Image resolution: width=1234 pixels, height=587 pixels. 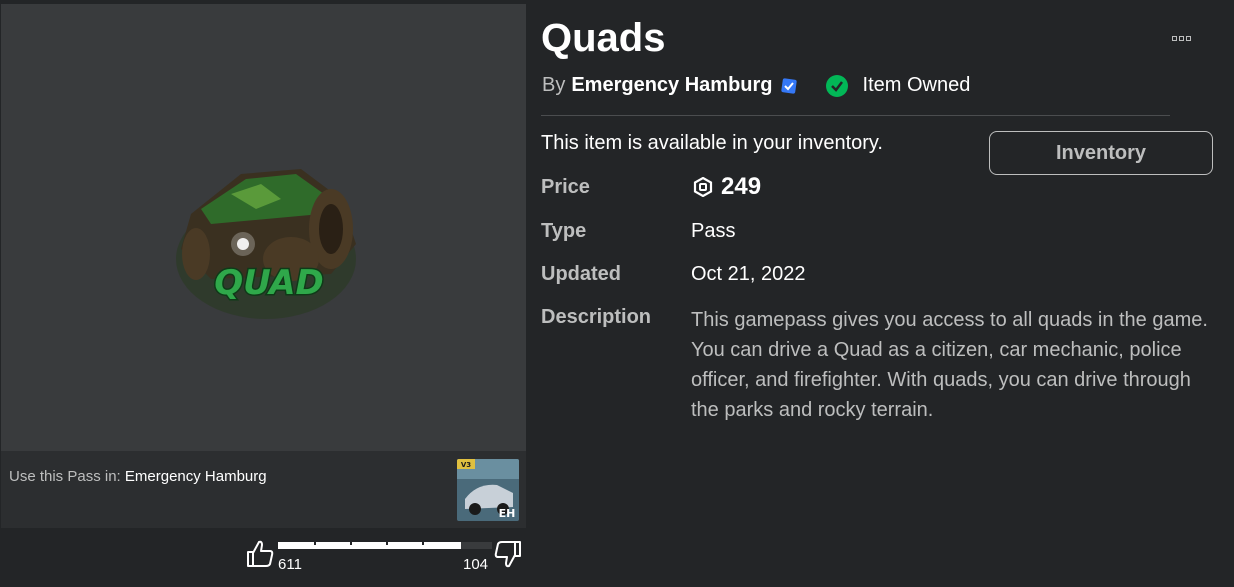 What do you see at coordinates (564, 231) in the screenshot?
I see `type-label: Type` at bounding box center [564, 231].